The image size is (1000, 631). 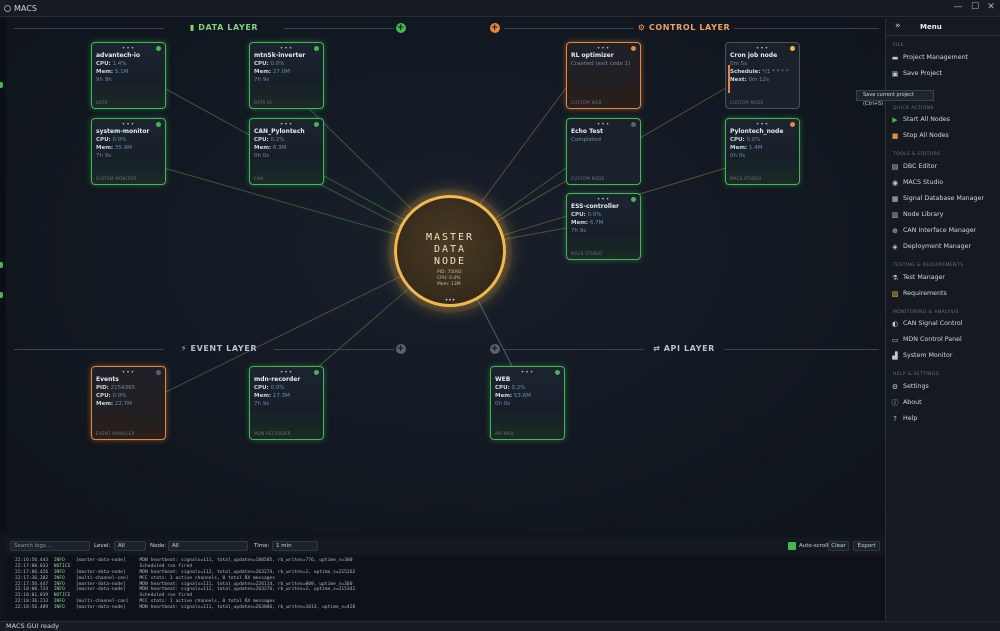 What do you see at coordinates (944, 167) in the screenshot?
I see `menu-item-dbc-editor: ▤ DBC Editor` at bounding box center [944, 167].